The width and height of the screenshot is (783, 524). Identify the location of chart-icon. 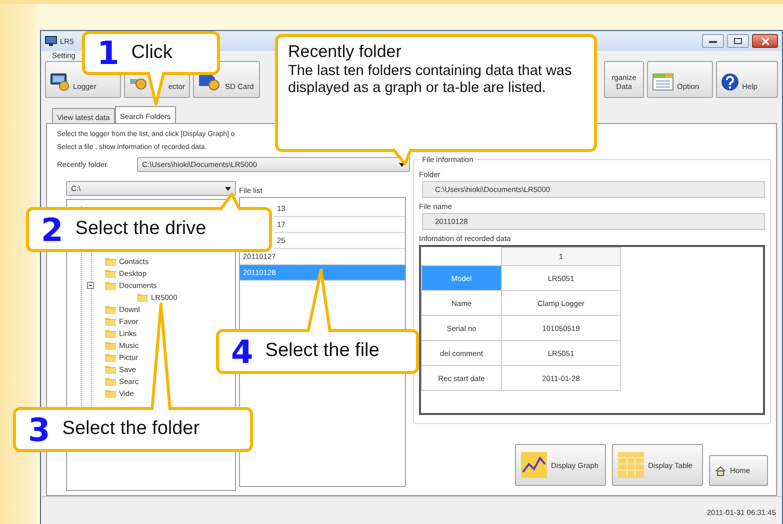
(534, 465).